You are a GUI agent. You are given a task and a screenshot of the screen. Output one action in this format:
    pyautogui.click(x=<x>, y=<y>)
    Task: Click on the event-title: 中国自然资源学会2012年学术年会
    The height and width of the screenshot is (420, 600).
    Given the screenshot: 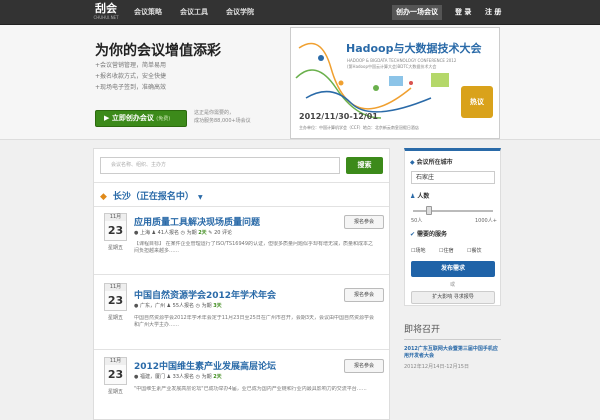 What is the action you would take?
    pyautogui.click(x=205, y=294)
    